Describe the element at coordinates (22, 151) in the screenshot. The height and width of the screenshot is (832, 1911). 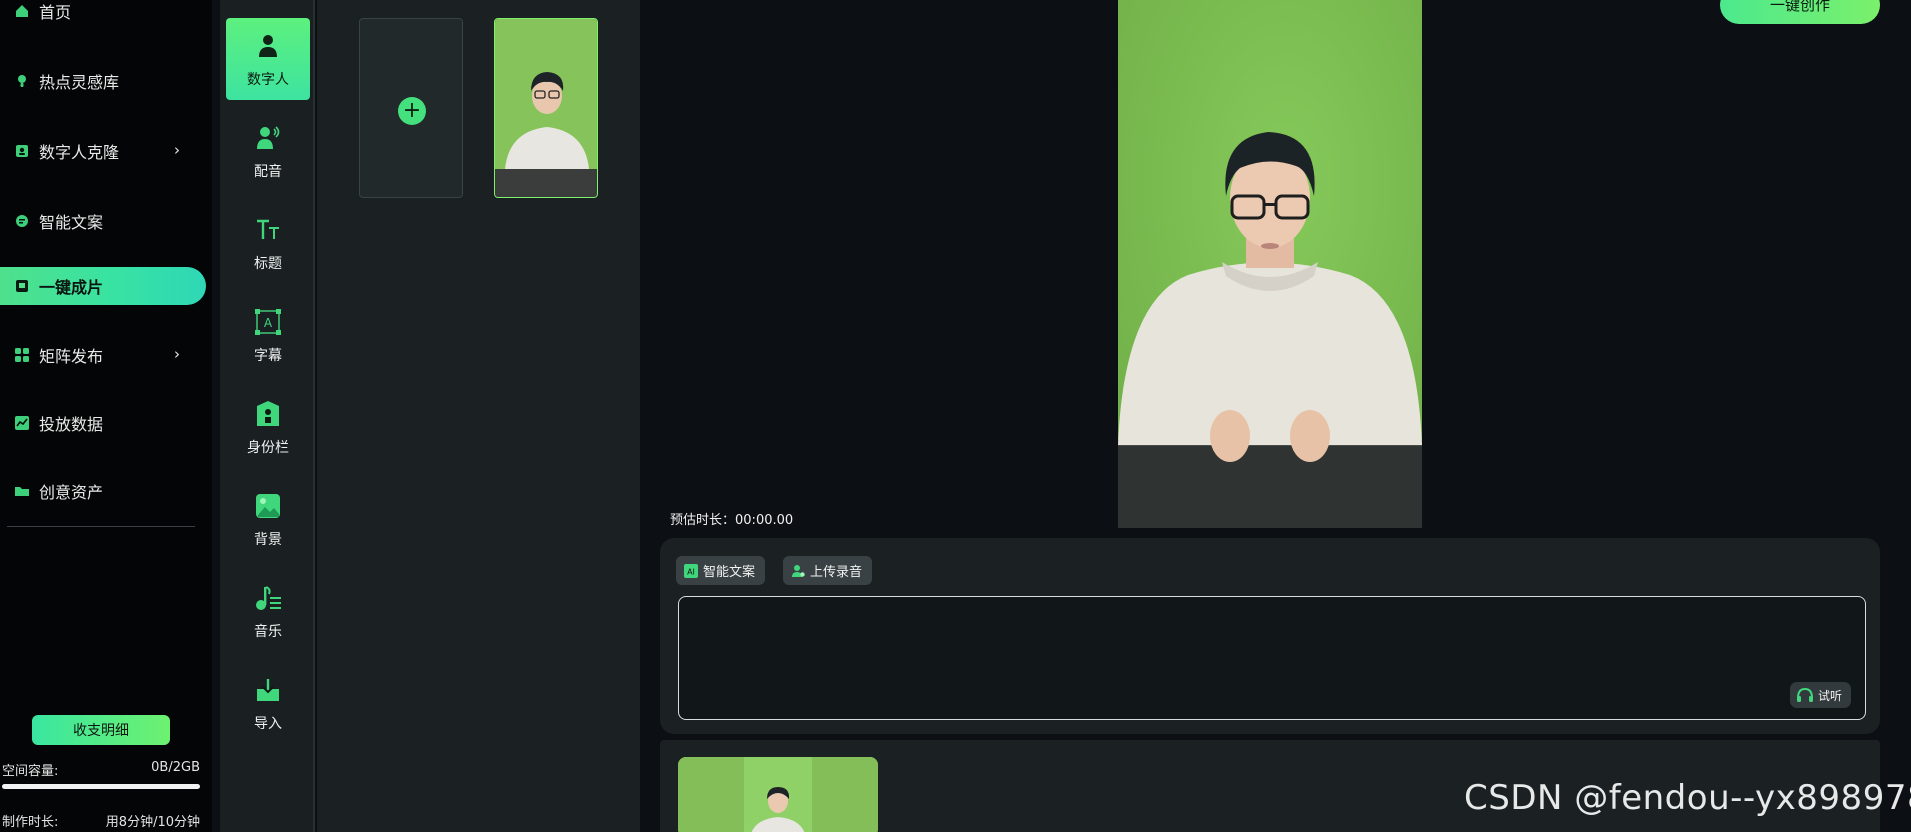
I see `clone-icon` at that location.